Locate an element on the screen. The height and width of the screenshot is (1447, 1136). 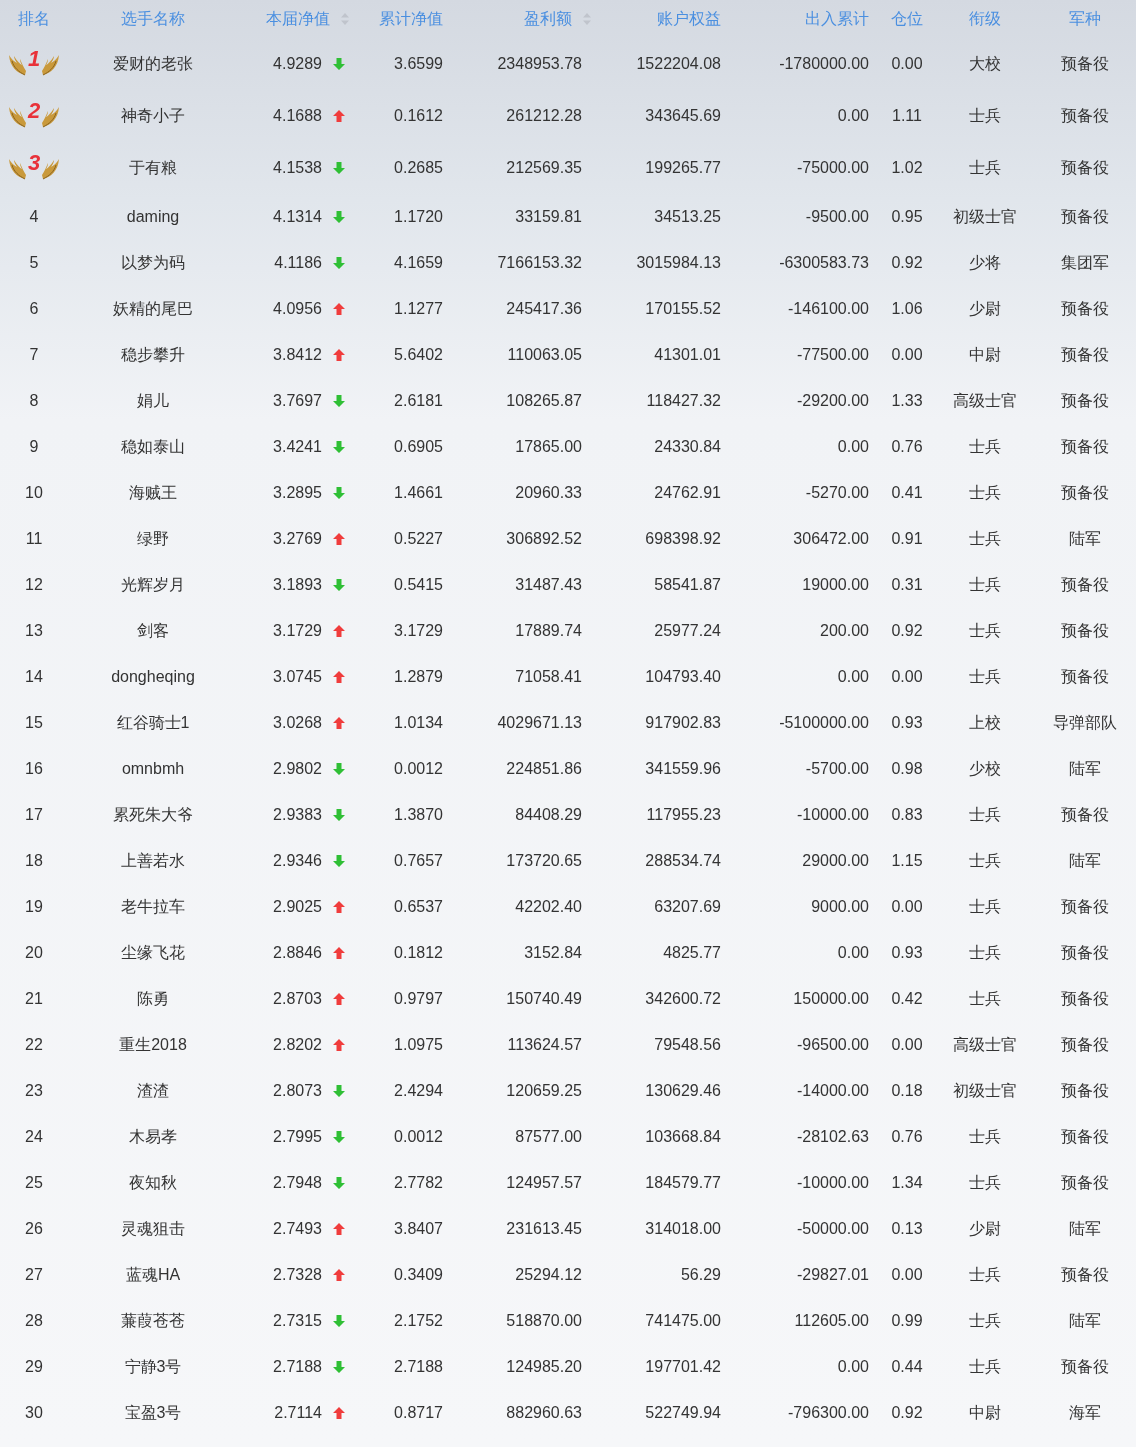
table-cell-text: 0.7657 is located at coordinates (418, 861).